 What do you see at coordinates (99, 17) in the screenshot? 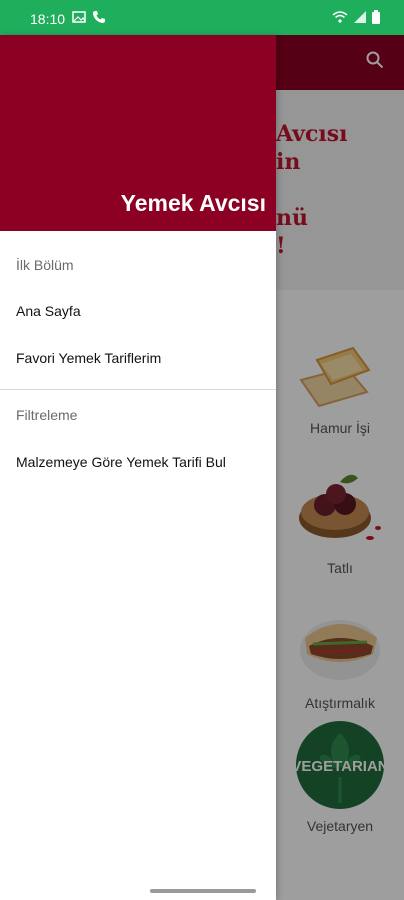
I see `phone-icon` at bounding box center [99, 17].